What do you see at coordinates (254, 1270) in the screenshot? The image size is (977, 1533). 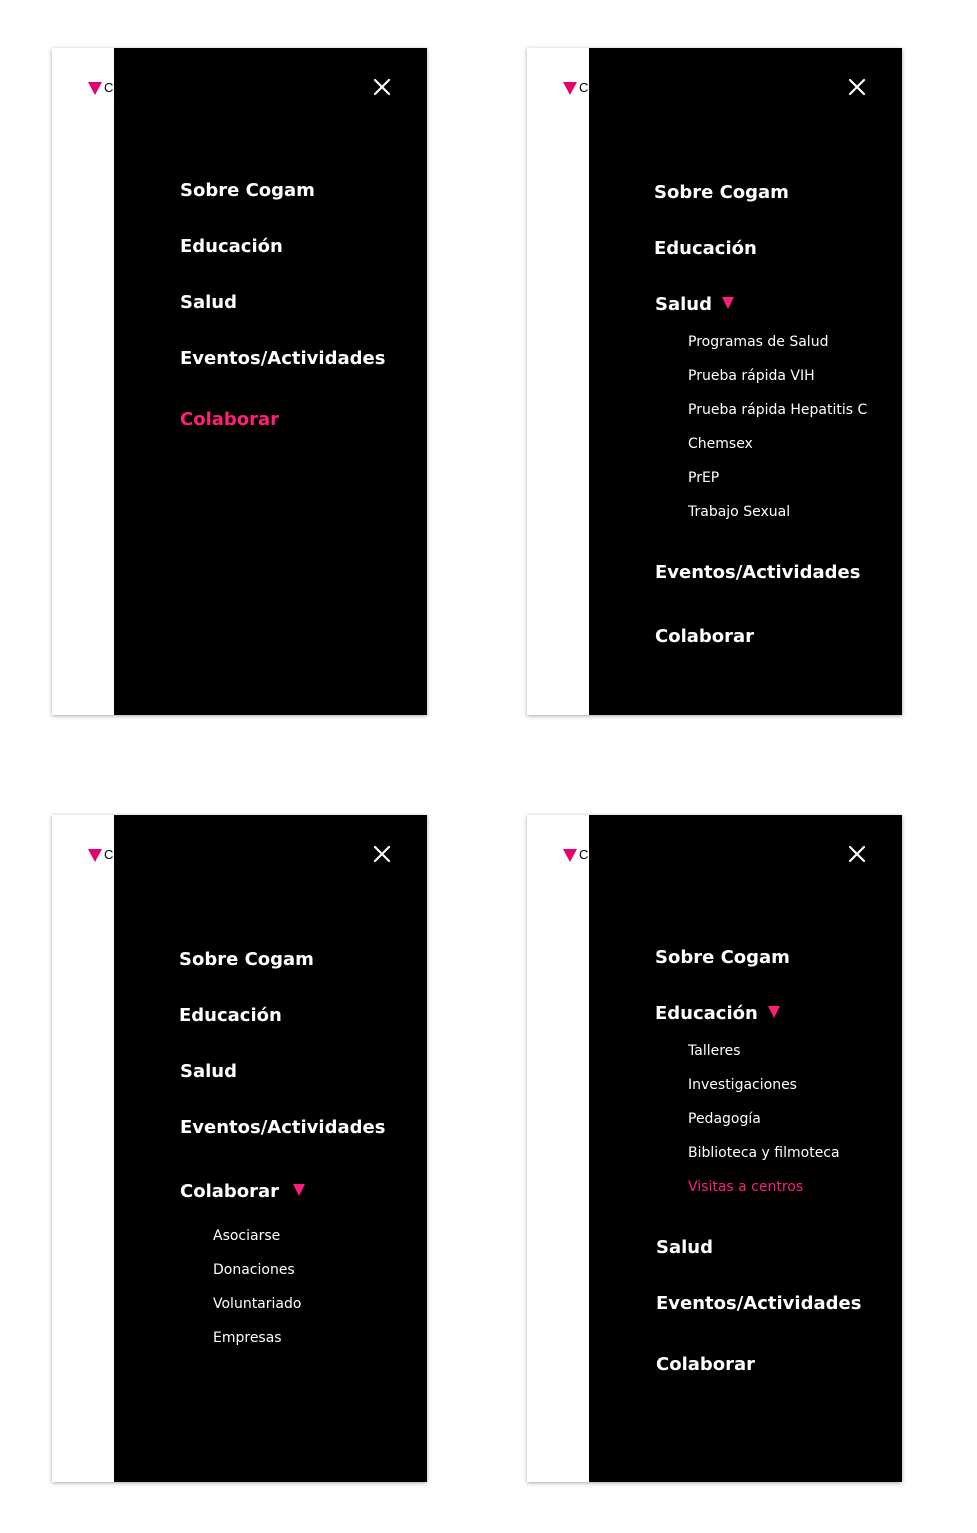 I see `submenu-item-donaciones: Donaciones` at bounding box center [254, 1270].